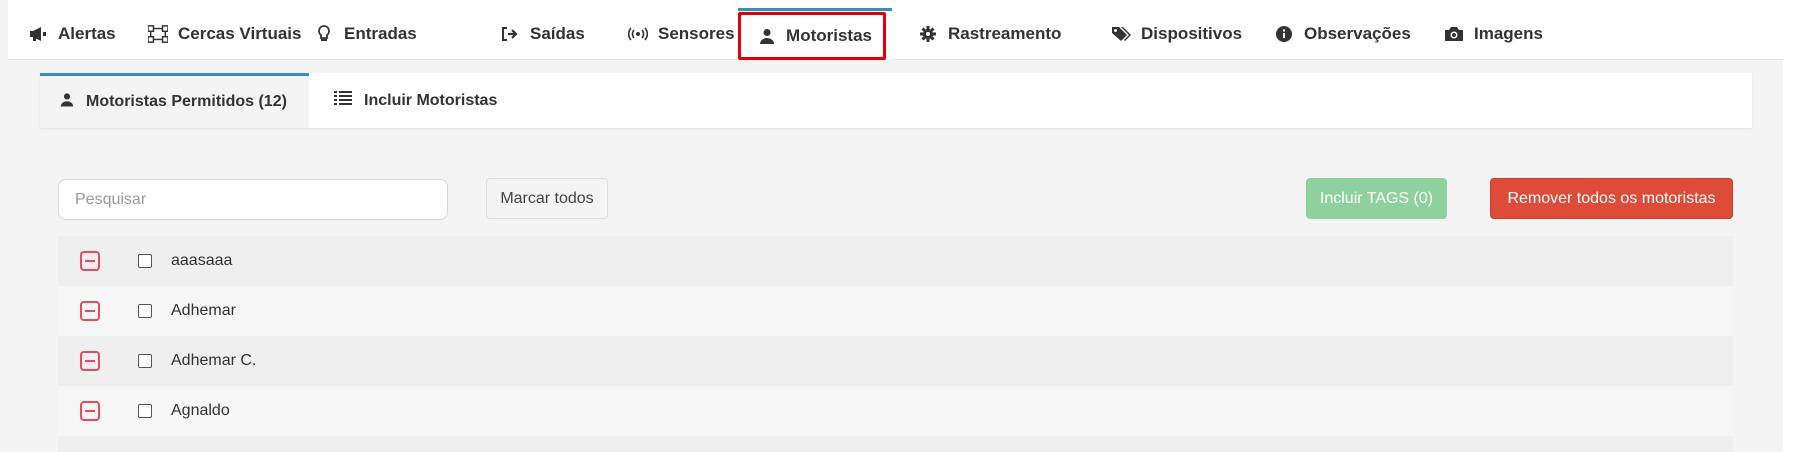 Image resolution: width=1807 pixels, height=452 pixels. Describe the element at coordinates (696, 33) in the screenshot. I see `tab-label: Sensores` at that location.